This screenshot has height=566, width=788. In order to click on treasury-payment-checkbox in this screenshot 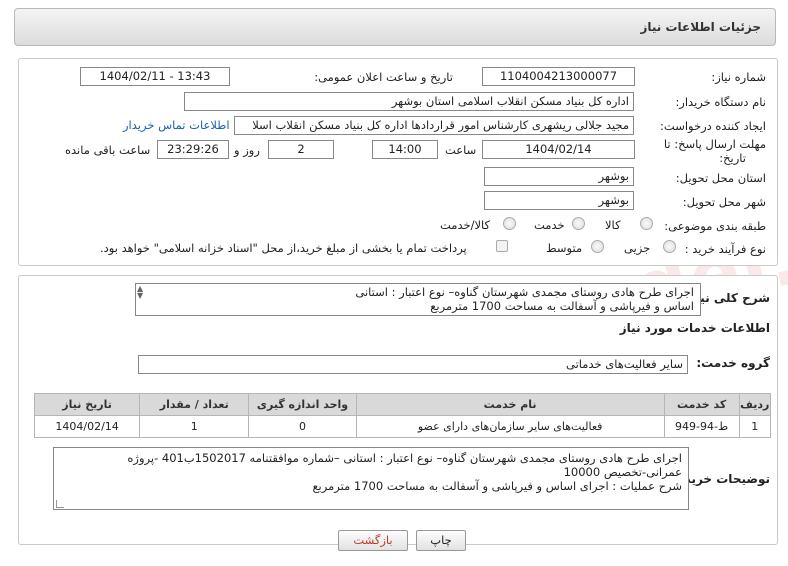, I will do `click(502, 246)`.